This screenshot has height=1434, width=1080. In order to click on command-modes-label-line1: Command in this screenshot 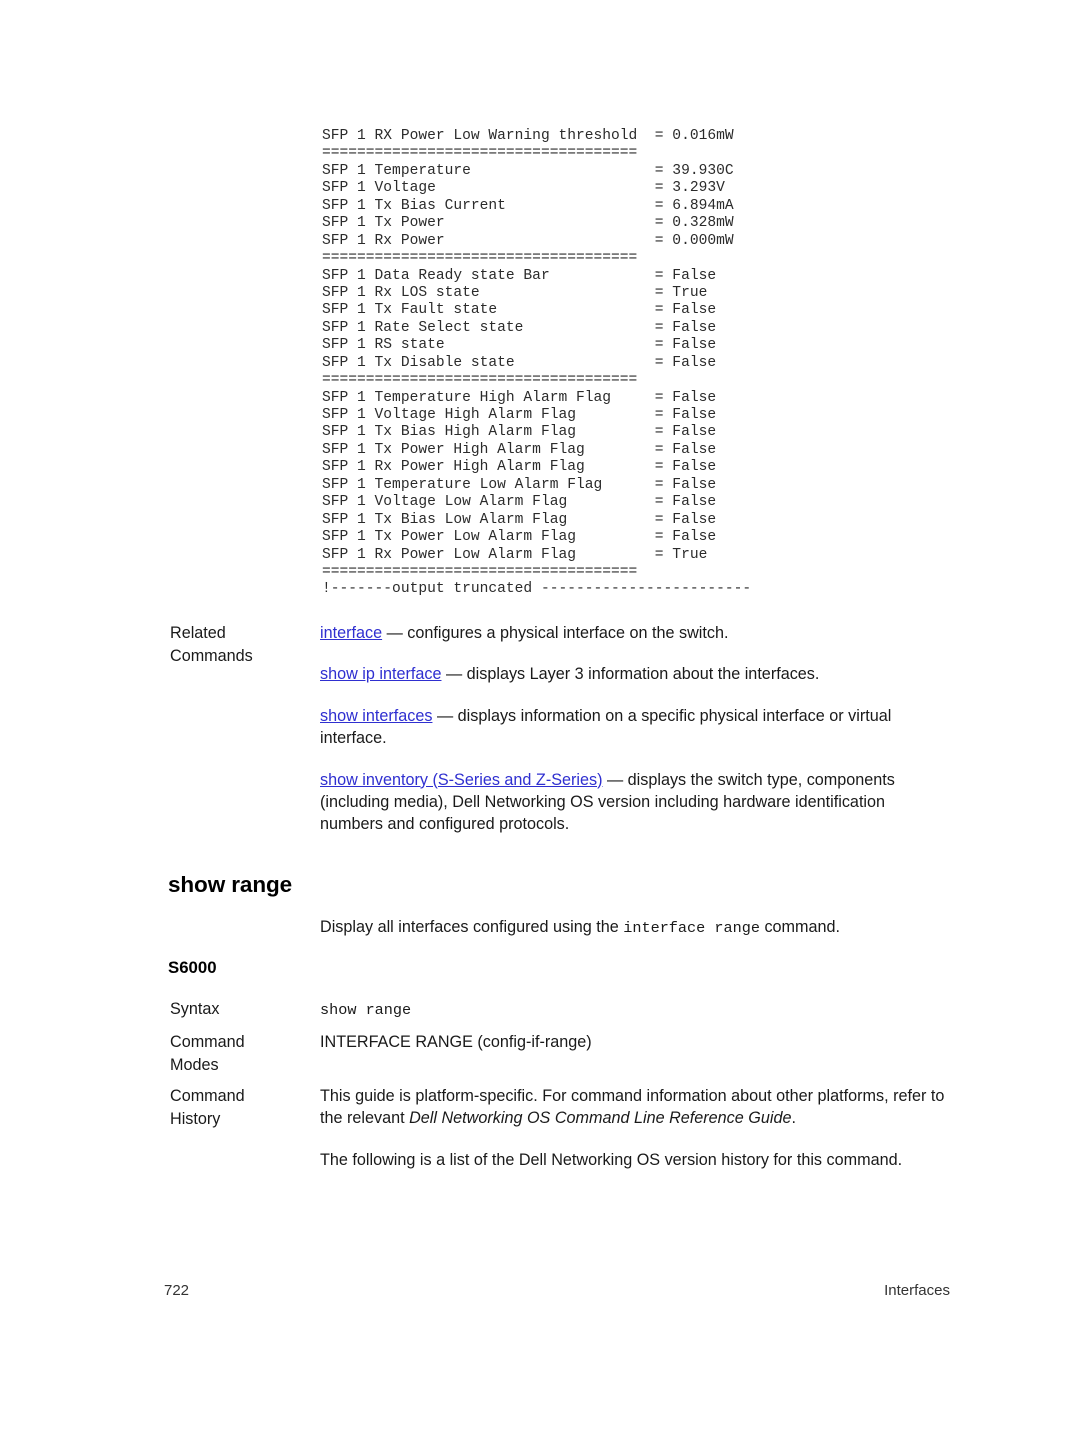, I will do `click(207, 1042)`.